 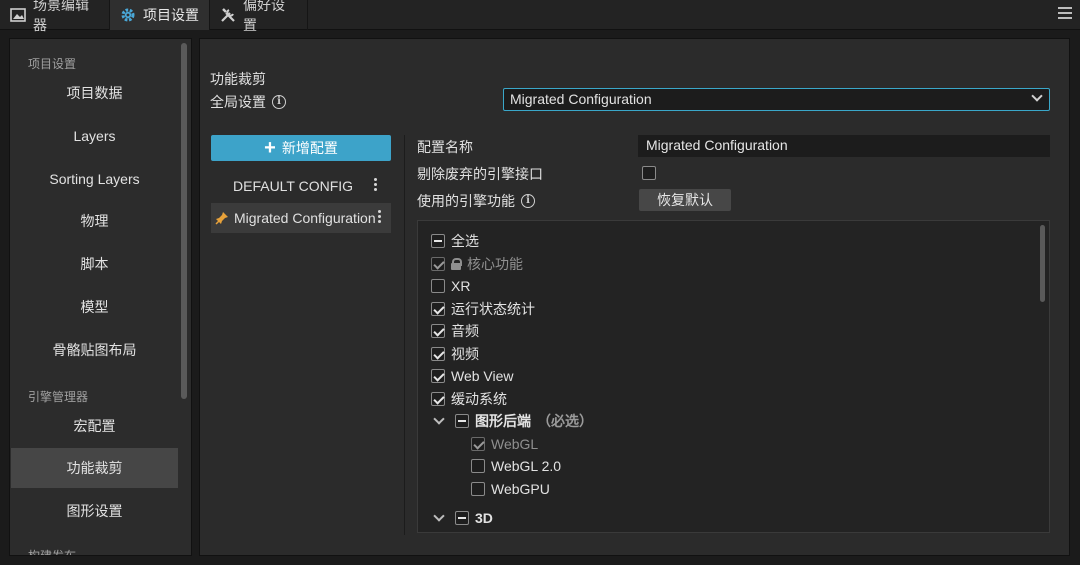 I want to click on feature-label: 全选, so click(x=465, y=241).